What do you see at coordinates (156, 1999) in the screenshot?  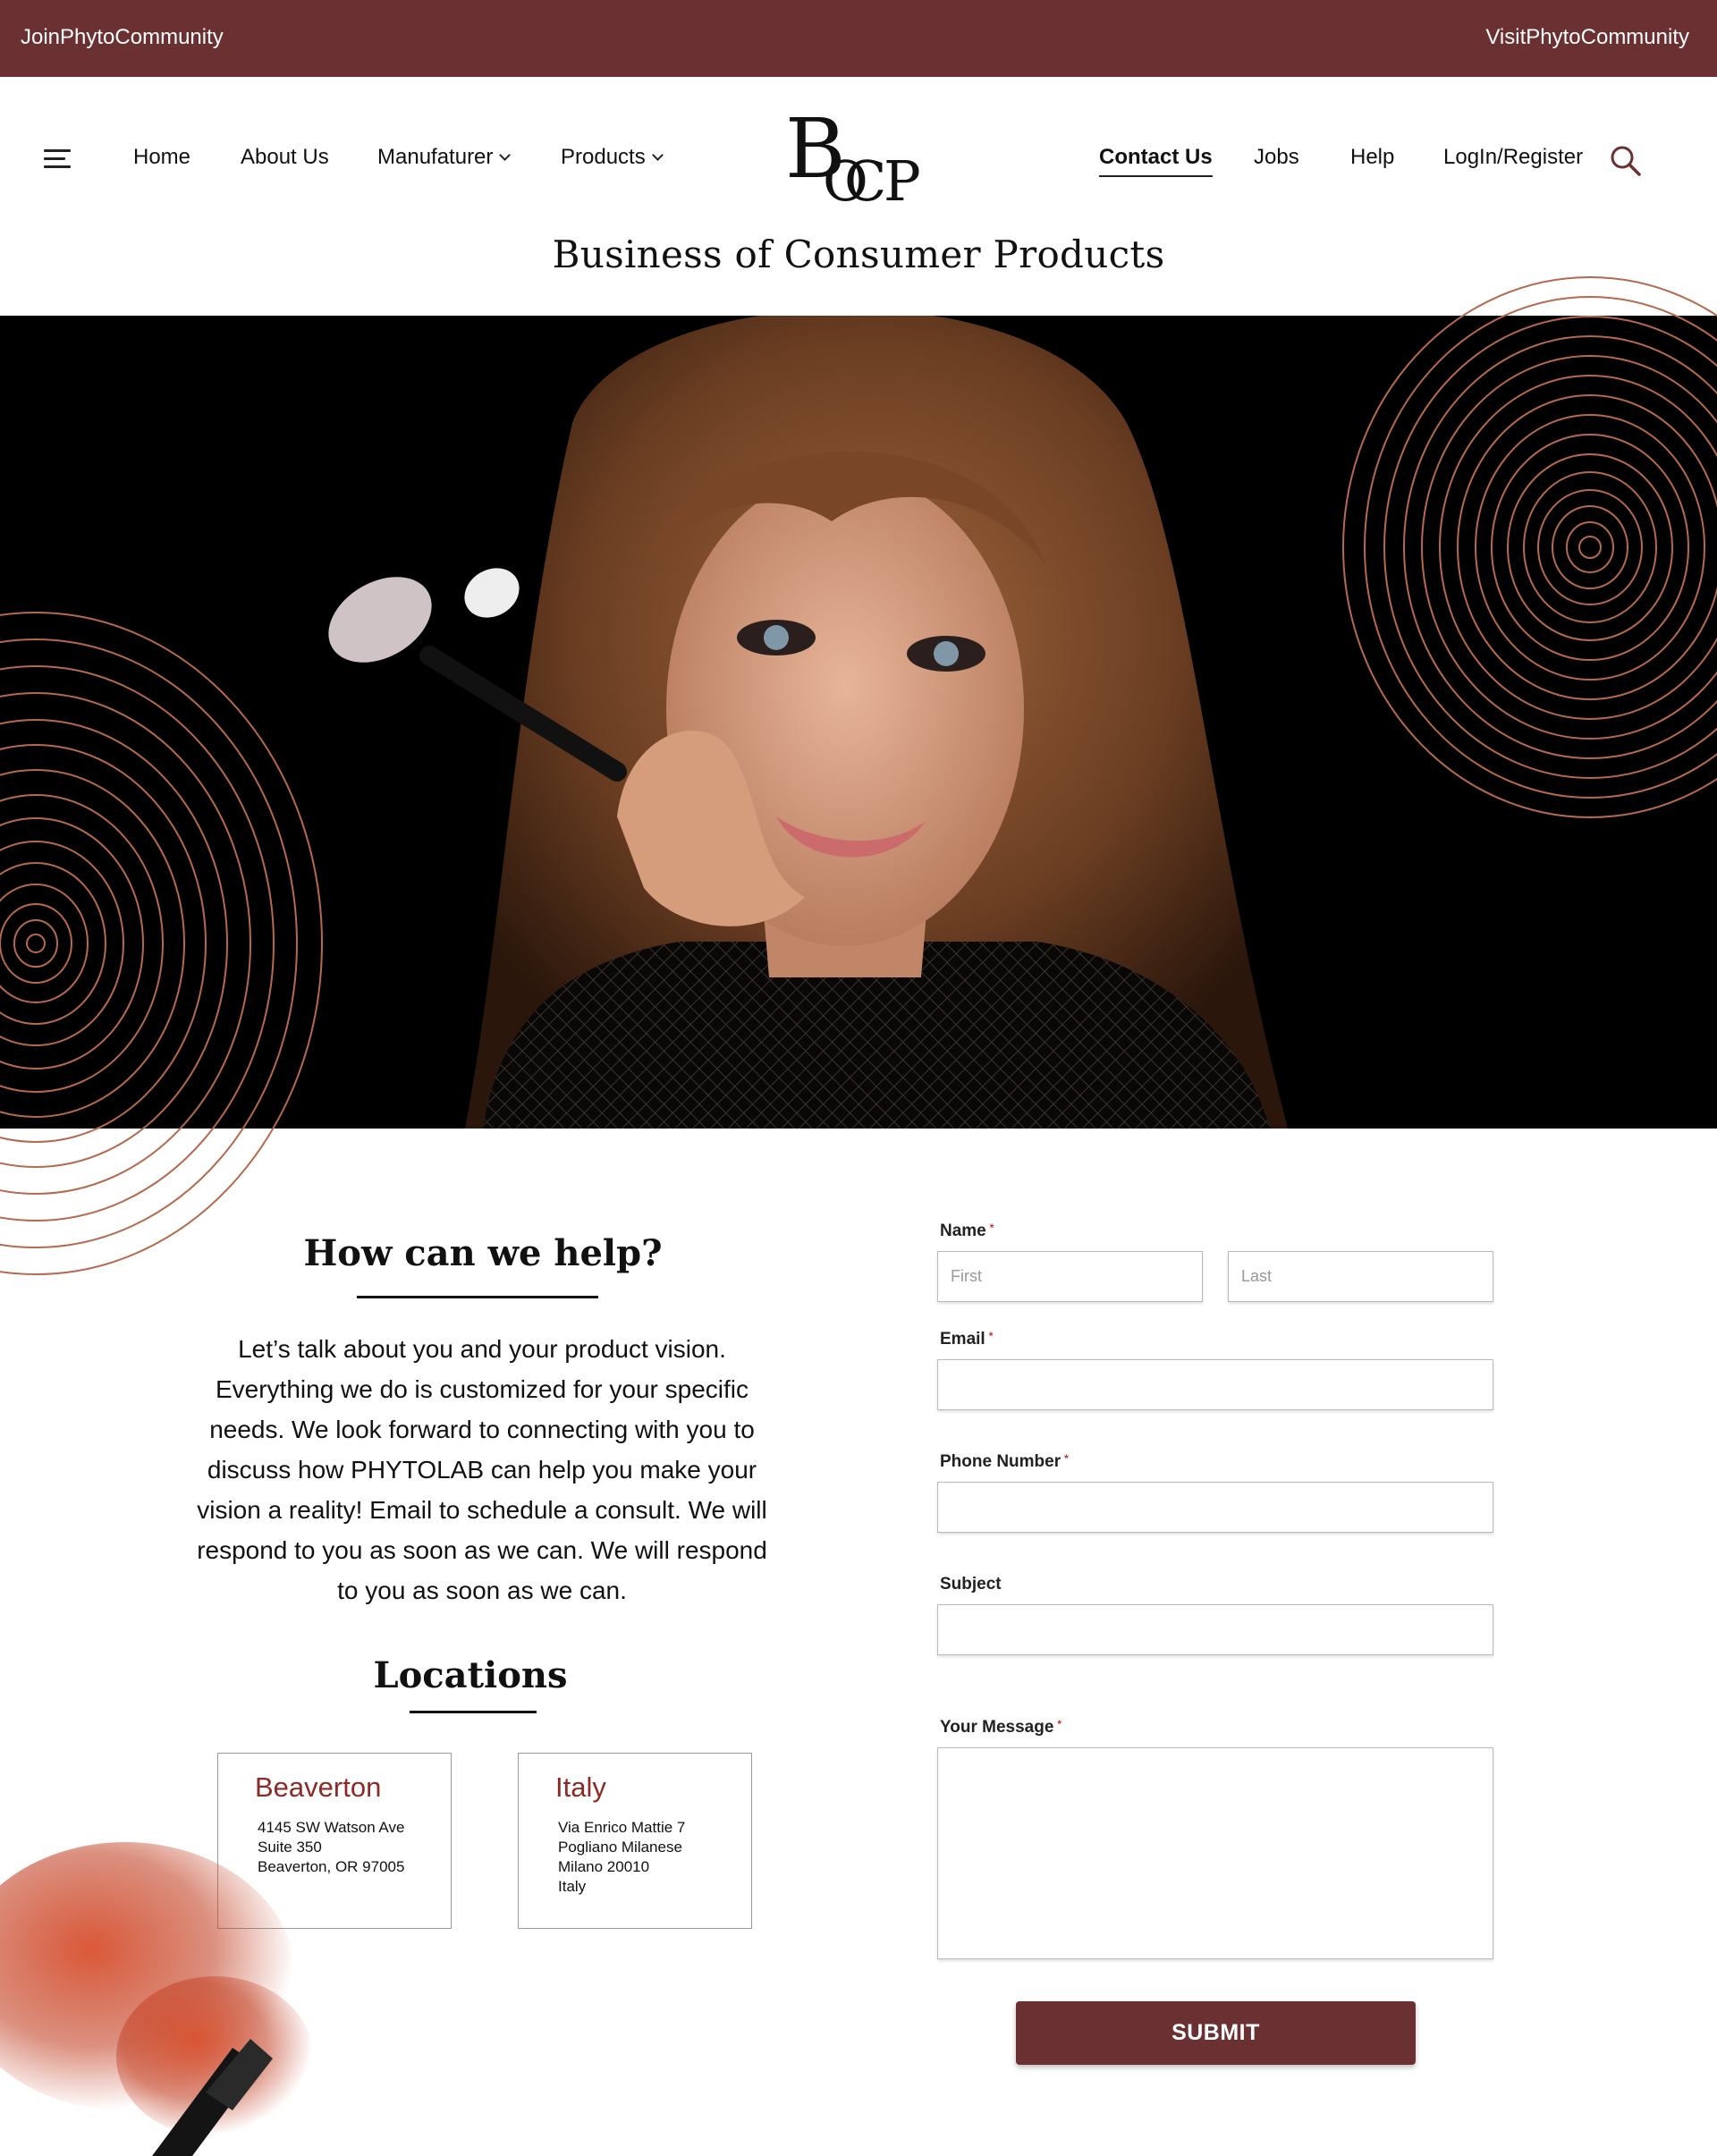 I see `powder-brush-image` at bounding box center [156, 1999].